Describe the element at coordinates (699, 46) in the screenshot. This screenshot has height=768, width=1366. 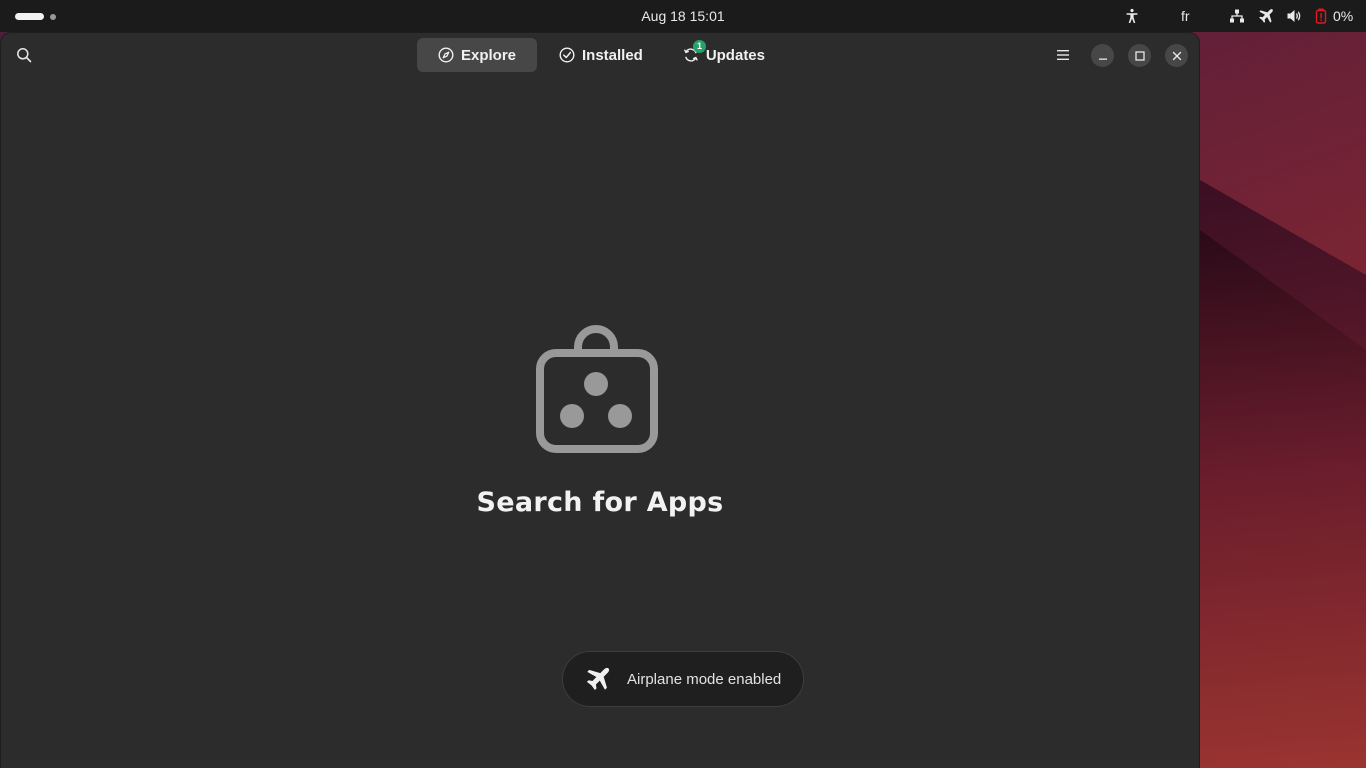
I see `updates-count-badge: 1` at that location.